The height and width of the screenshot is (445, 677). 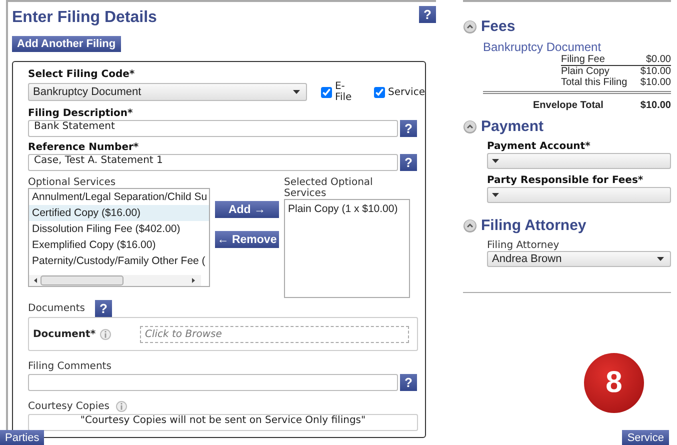 I want to click on checkbox-label: Service, so click(x=406, y=92).